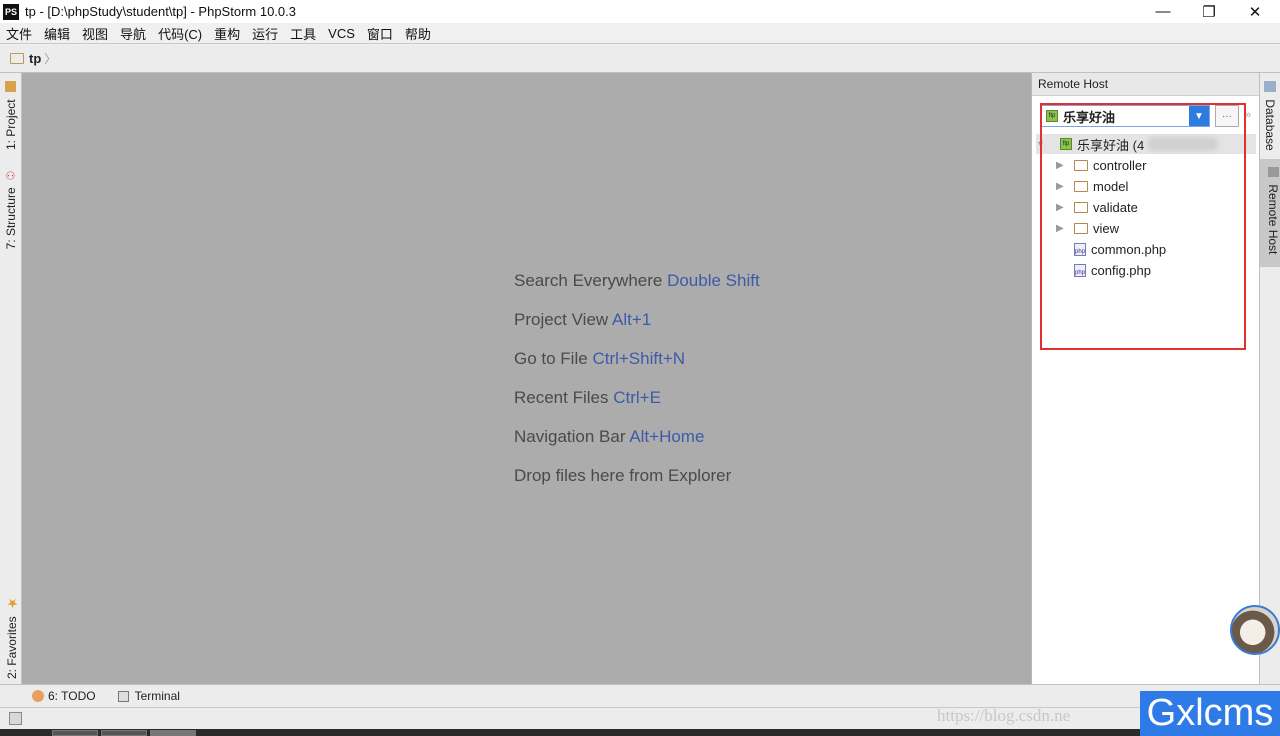 This screenshot has height=736, width=1280. What do you see at coordinates (265, 33) in the screenshot?
I see `menu-run: 运行` at bounding box center [265, 33].